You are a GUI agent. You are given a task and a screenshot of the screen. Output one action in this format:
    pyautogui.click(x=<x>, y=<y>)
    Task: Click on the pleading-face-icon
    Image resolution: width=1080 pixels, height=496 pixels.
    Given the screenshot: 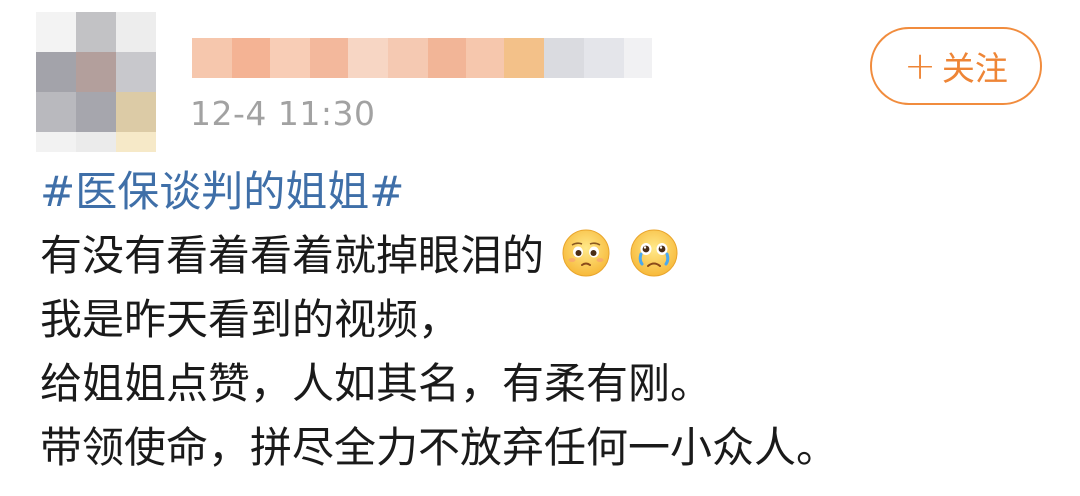 What is the action you would take?
    pyautogui.click(x=586, y=253)
    